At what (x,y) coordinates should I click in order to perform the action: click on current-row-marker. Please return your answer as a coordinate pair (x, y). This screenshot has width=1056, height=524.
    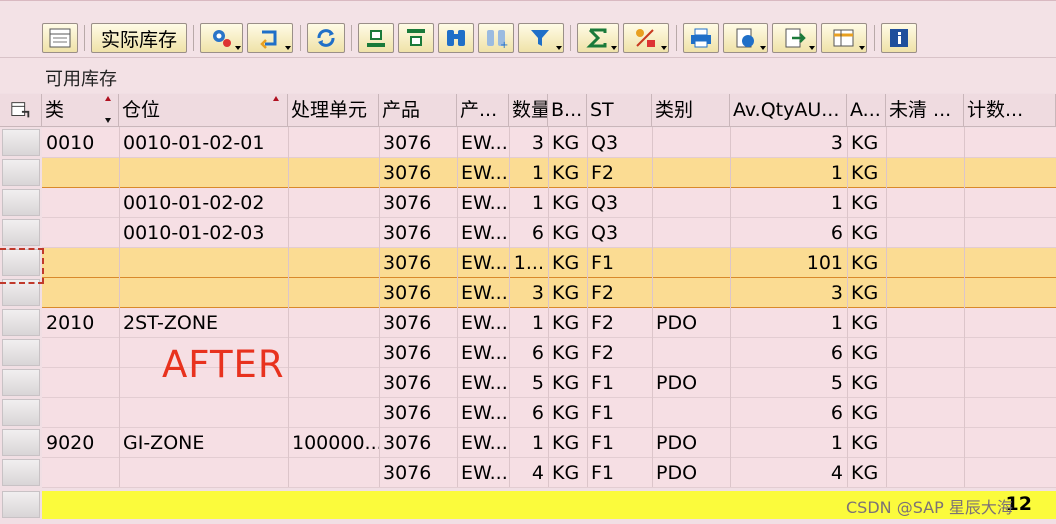
    Looking at the image, I should click on (22, 266).